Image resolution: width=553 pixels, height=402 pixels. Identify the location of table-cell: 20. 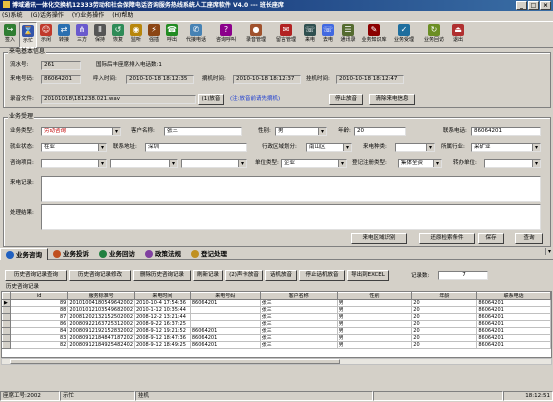
(444, 331).